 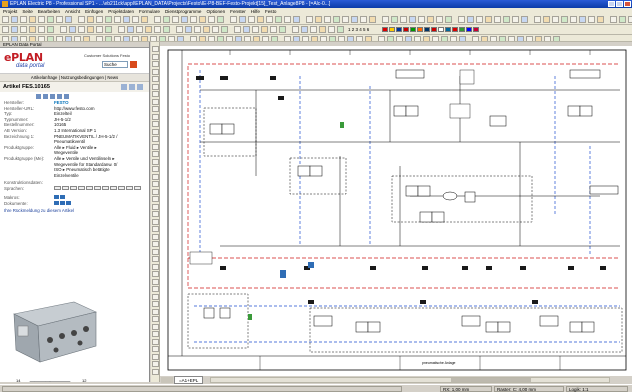 I want to click on document-icons, so click(x=62, y=204).